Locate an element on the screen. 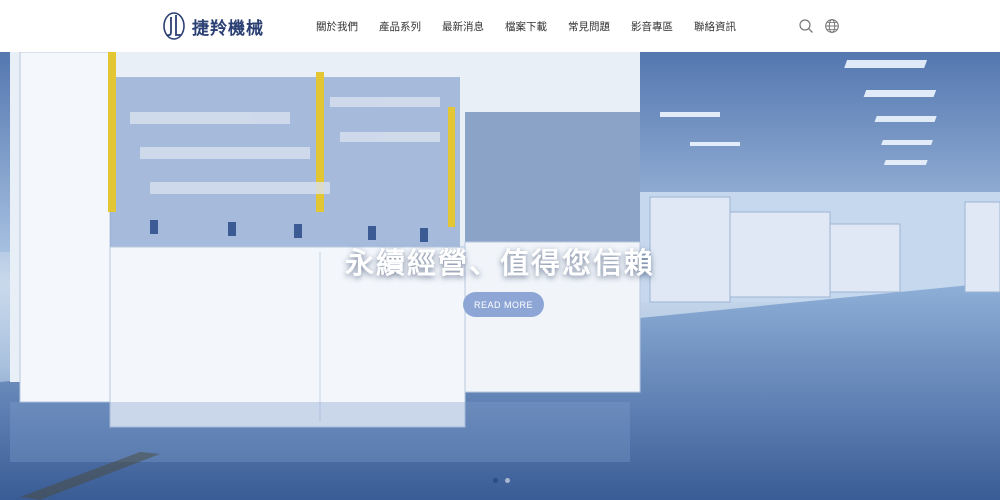 The width and height of the screenshot is (1000, 500). main-nav: 關於我們 產品系列 最新消息 檔案下載 常見問題 影音專區 聯絡資訊 is located at coordinates (536, 26).